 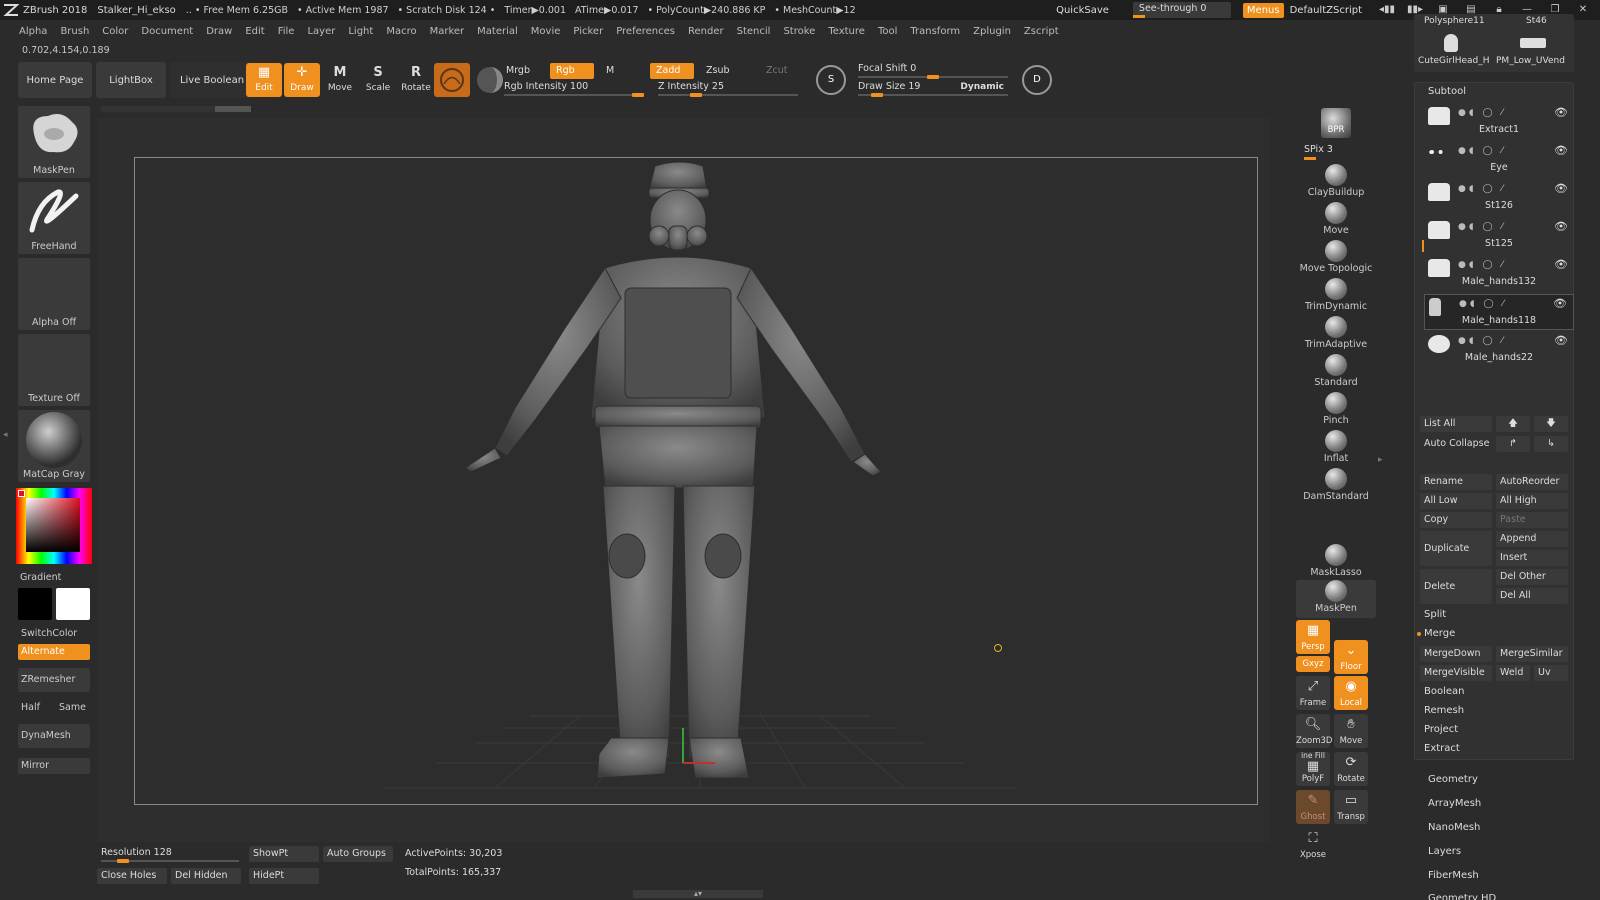 I want to click on material-selector: MatCap Gray, so click(x=54, y=446).